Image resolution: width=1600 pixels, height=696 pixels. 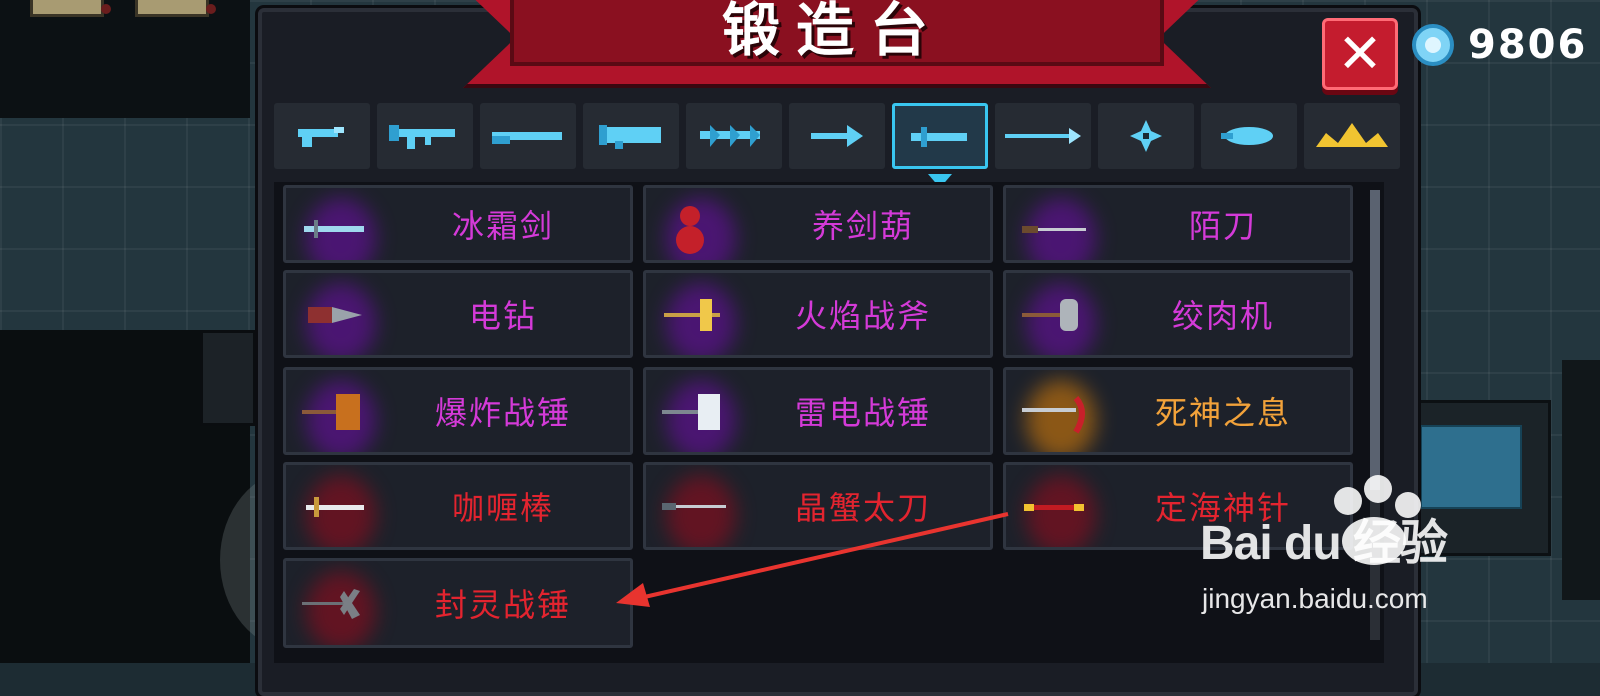 I want to click on watermark-brand: Bai du 经验, so click(x=1324, y=543).